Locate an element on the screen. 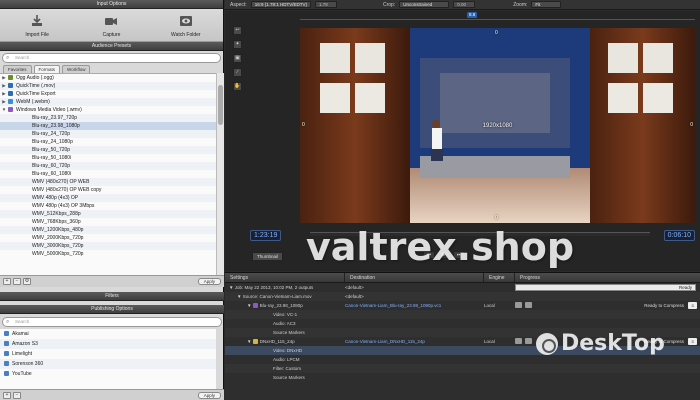 The image size is (700, 400). undo-tool-icon: ↩ is located at coordinates (237, 30).